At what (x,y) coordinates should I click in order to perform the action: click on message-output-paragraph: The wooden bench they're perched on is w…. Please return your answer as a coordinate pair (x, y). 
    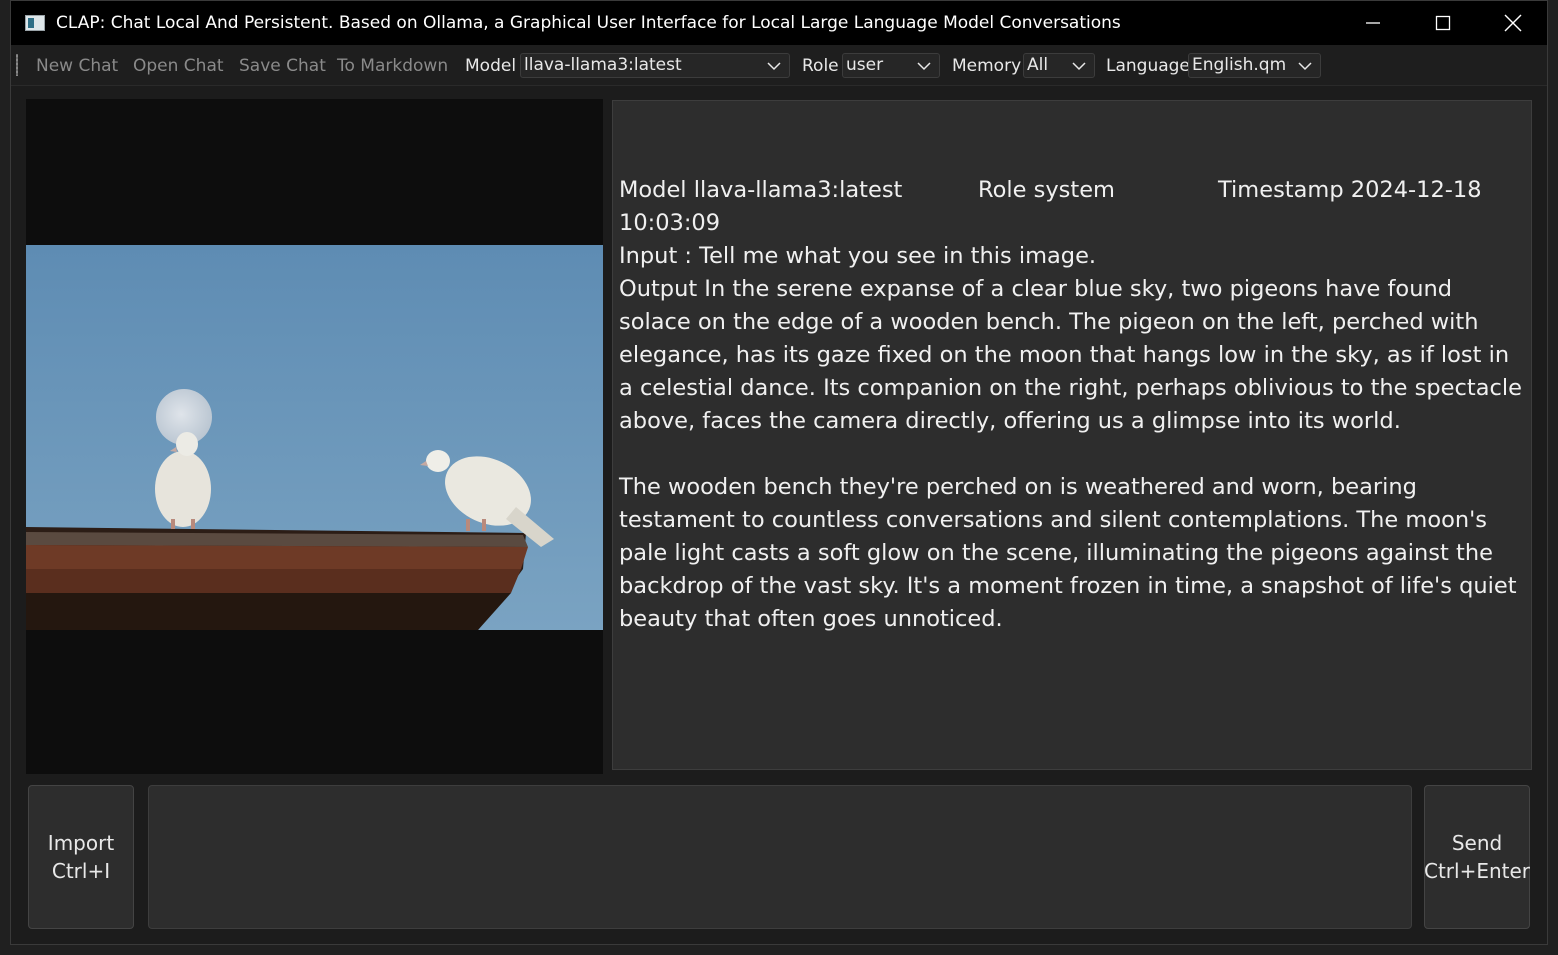
    Looking at the image, I should click on (1068, 553).